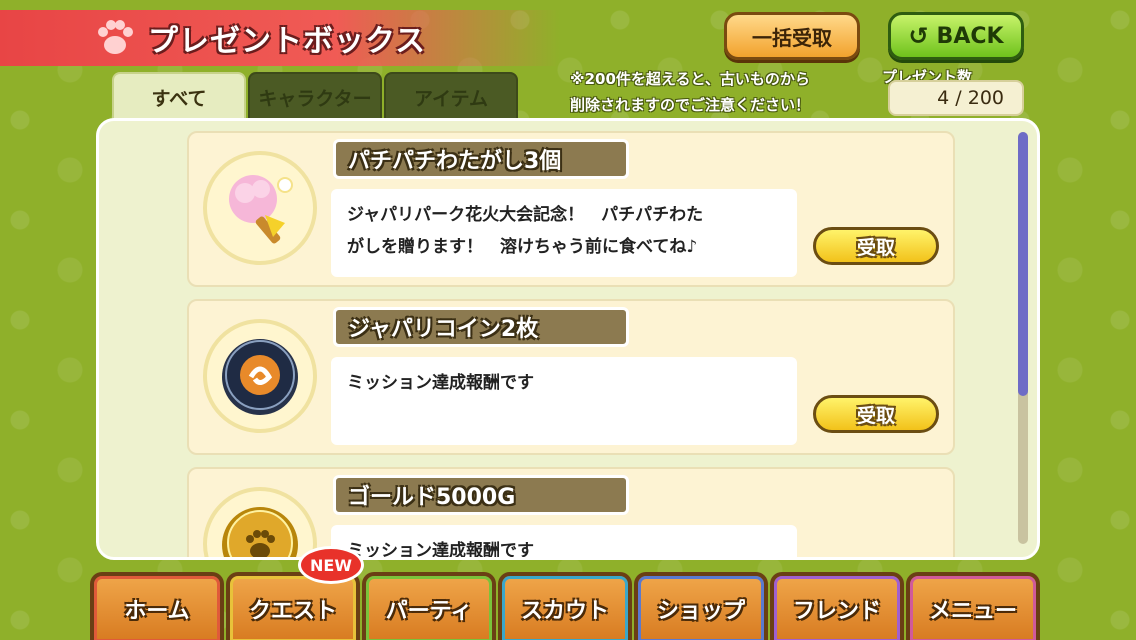 This screenshot has width=1136, height=640. What do you see at coordinates (481, 327) in the screenshot?
I see `present-name: ジャパリコイン2枚` at bounding box center [481, 327].